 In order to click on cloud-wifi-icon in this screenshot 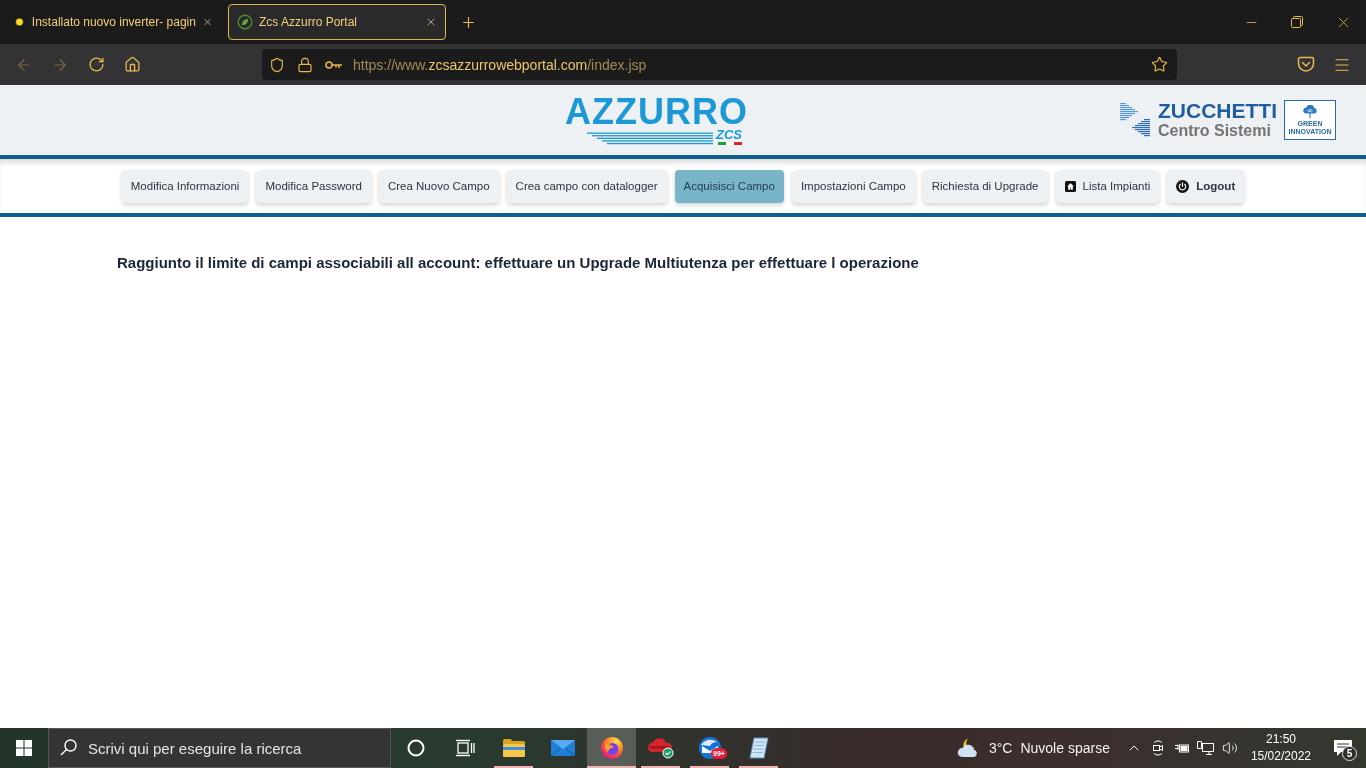, I will do `click(1310, 111)`.